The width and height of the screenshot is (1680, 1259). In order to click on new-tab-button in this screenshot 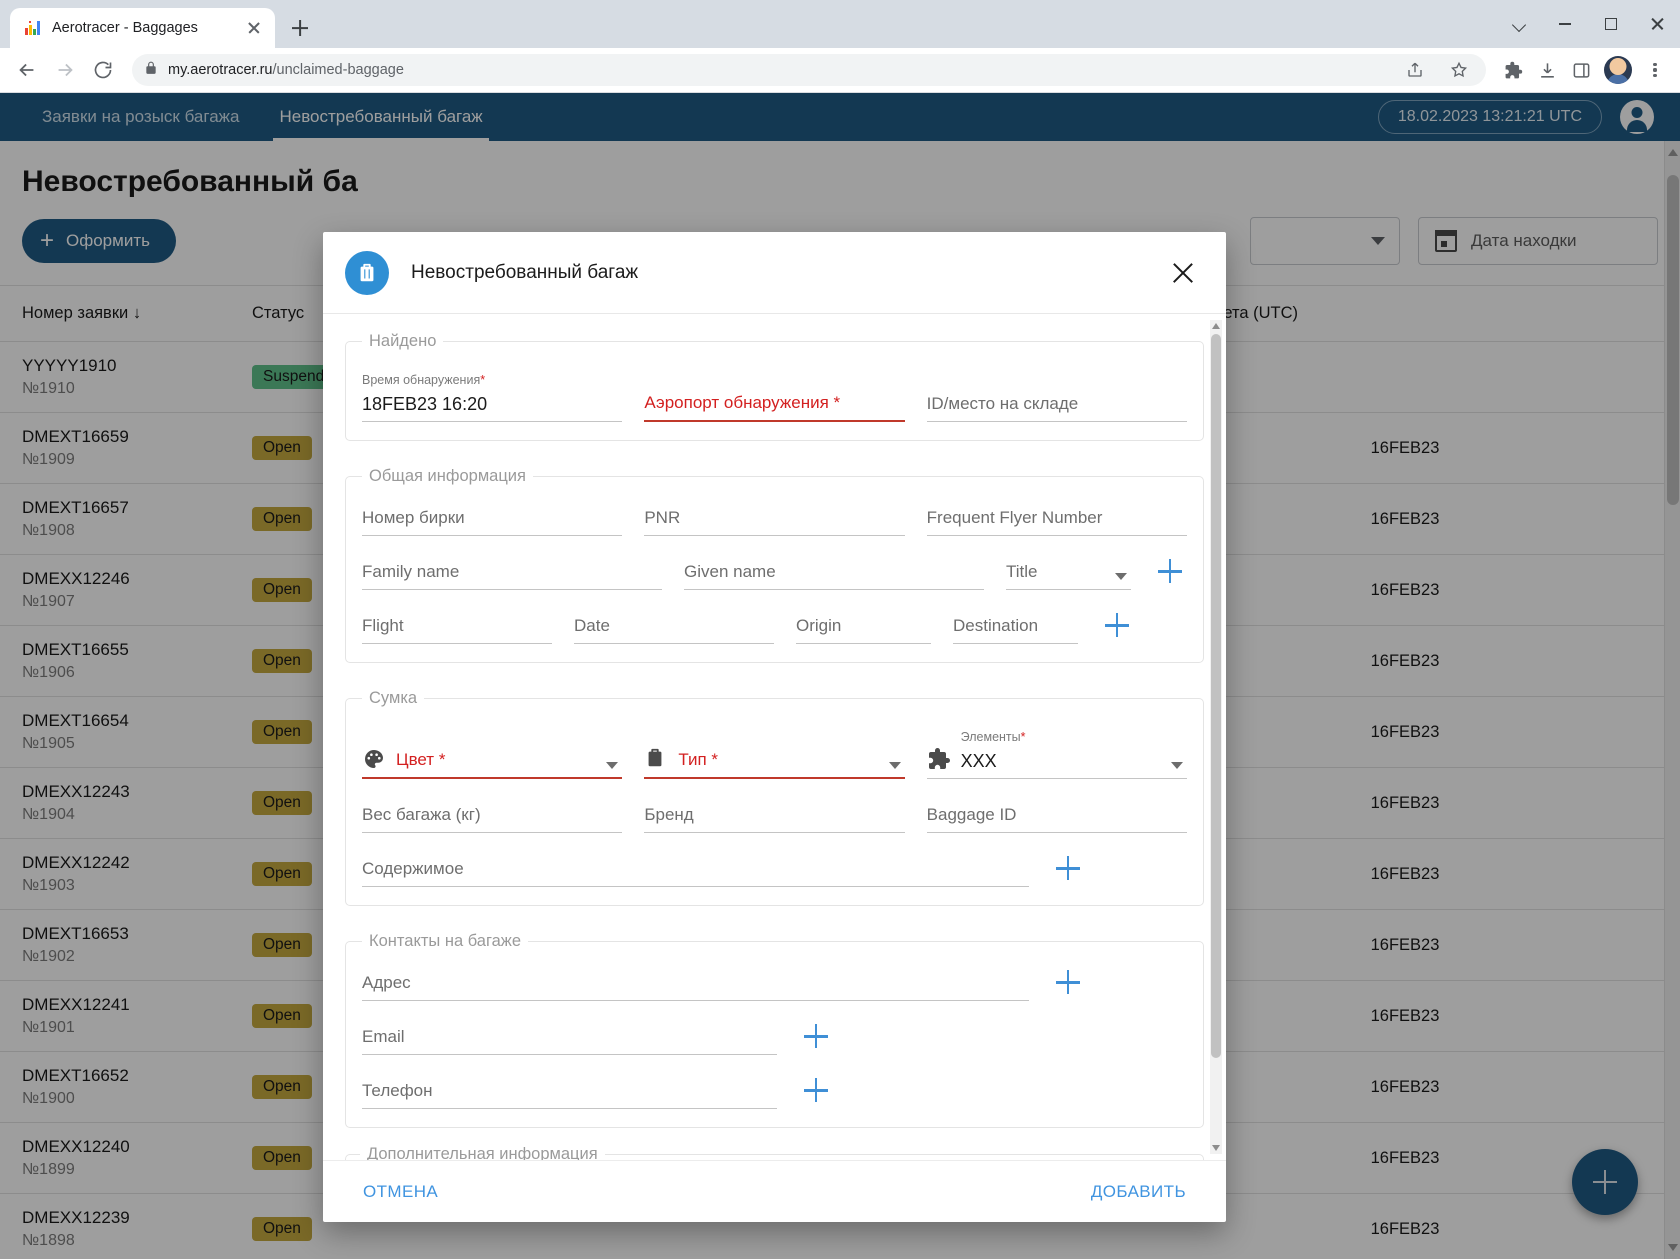, I will do `click(300, 28)`.